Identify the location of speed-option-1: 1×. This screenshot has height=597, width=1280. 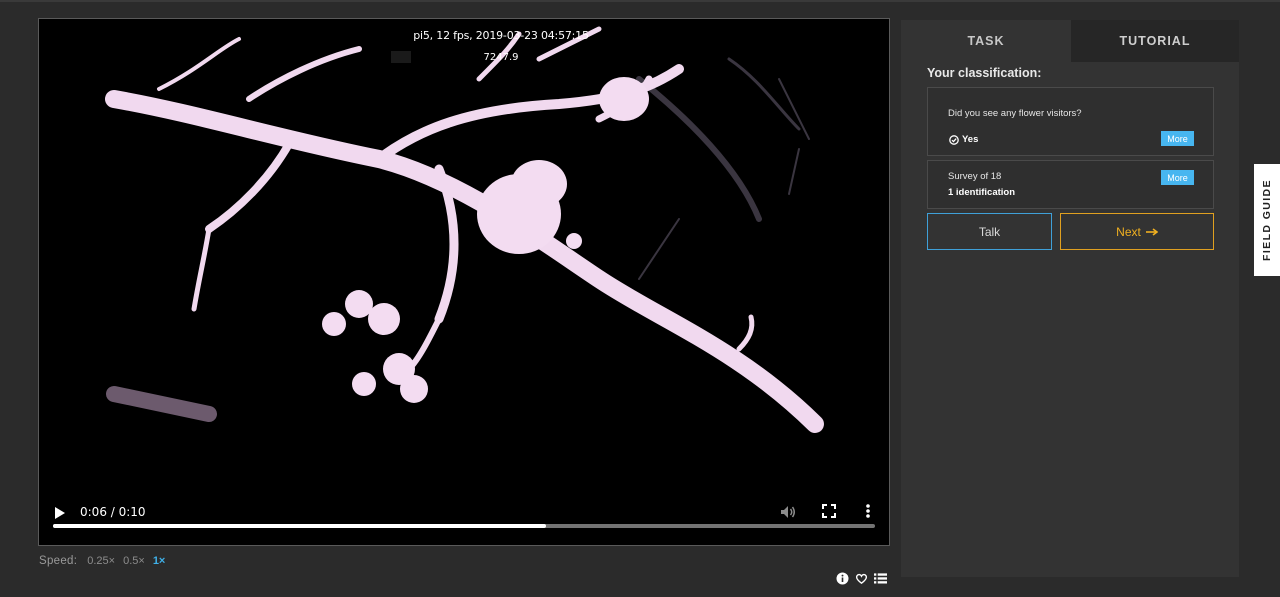
(159, 561).